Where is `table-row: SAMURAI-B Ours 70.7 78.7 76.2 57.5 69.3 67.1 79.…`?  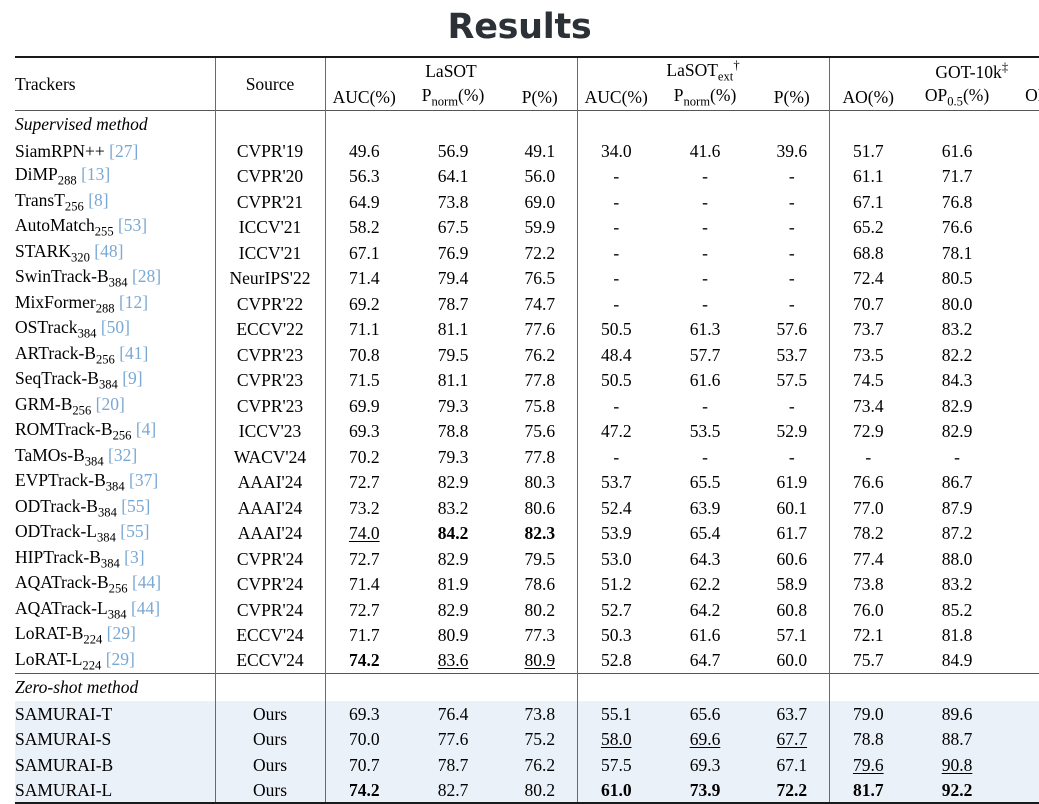
table-row: SAMURAI-B Ours 70.7 78.7 76.2 57.5 69.3 67.1 79.… is located at coordinates (527, 765).